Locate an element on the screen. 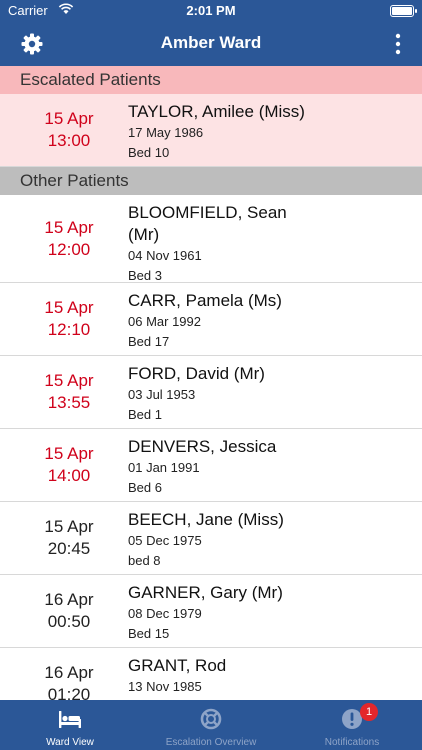 The width and height of the screenshot is (422, 750). patient-name: CARR, Pamela (Ms) is located at coordinates (205, 300).